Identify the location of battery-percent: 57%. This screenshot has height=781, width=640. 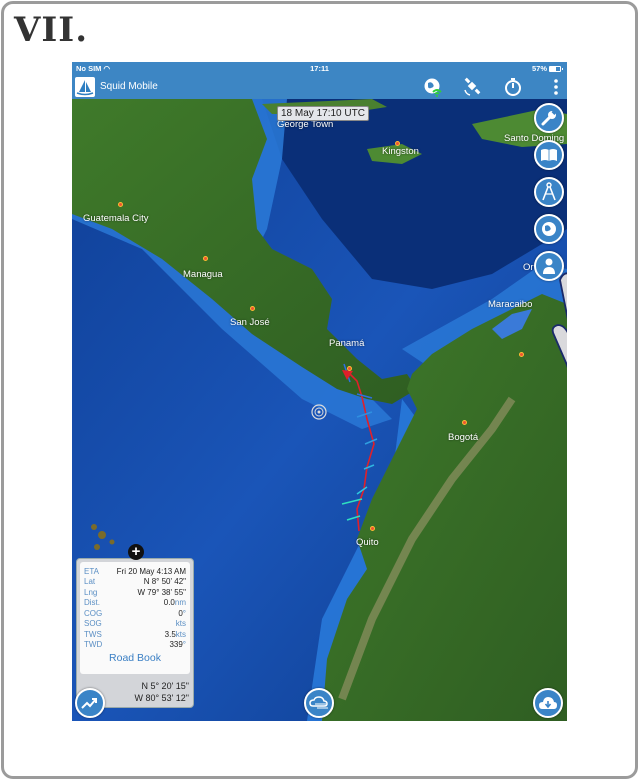
(539, 68).